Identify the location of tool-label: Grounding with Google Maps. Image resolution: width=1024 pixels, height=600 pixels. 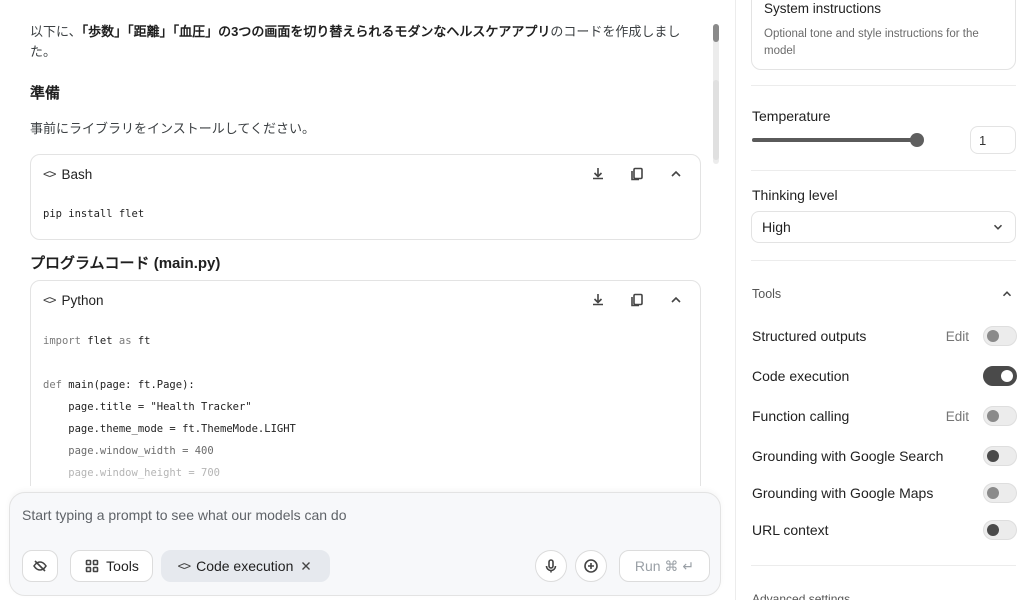
(843, 493).